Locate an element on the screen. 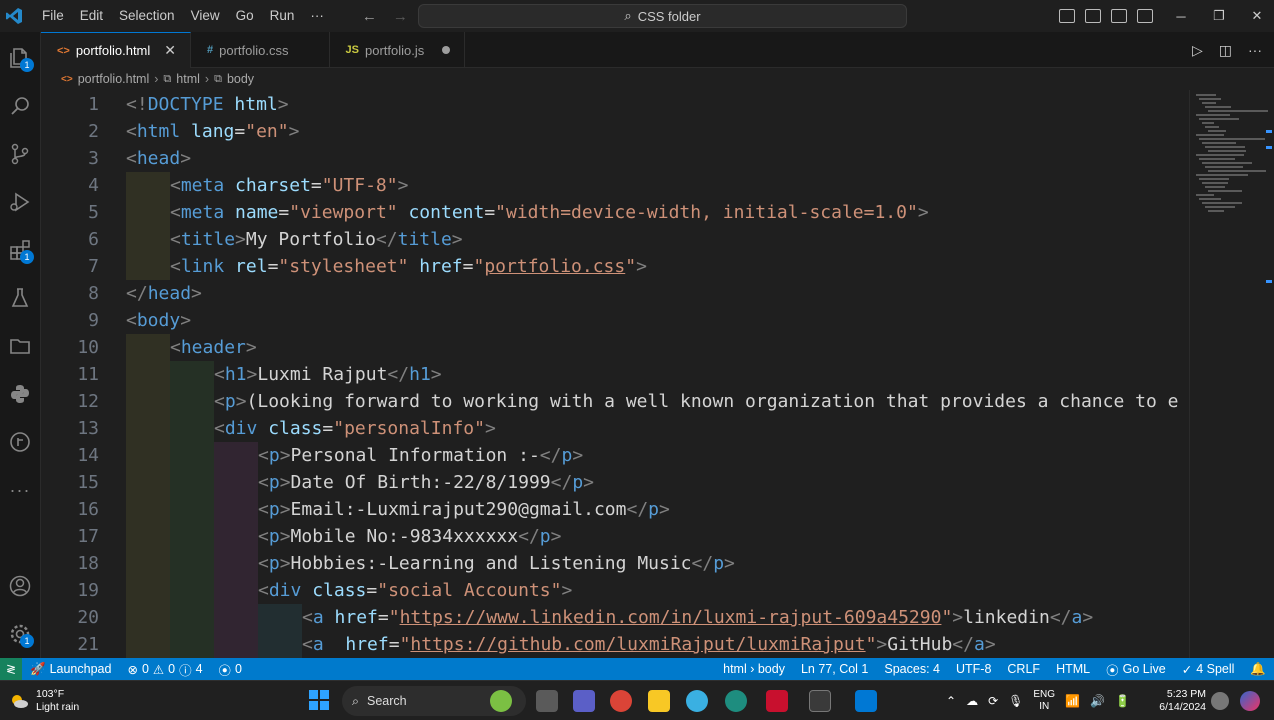 This screenshot has width=1274, height=720. toggle-secondary-sidebar-icon is located at coordinates (1119, 16).